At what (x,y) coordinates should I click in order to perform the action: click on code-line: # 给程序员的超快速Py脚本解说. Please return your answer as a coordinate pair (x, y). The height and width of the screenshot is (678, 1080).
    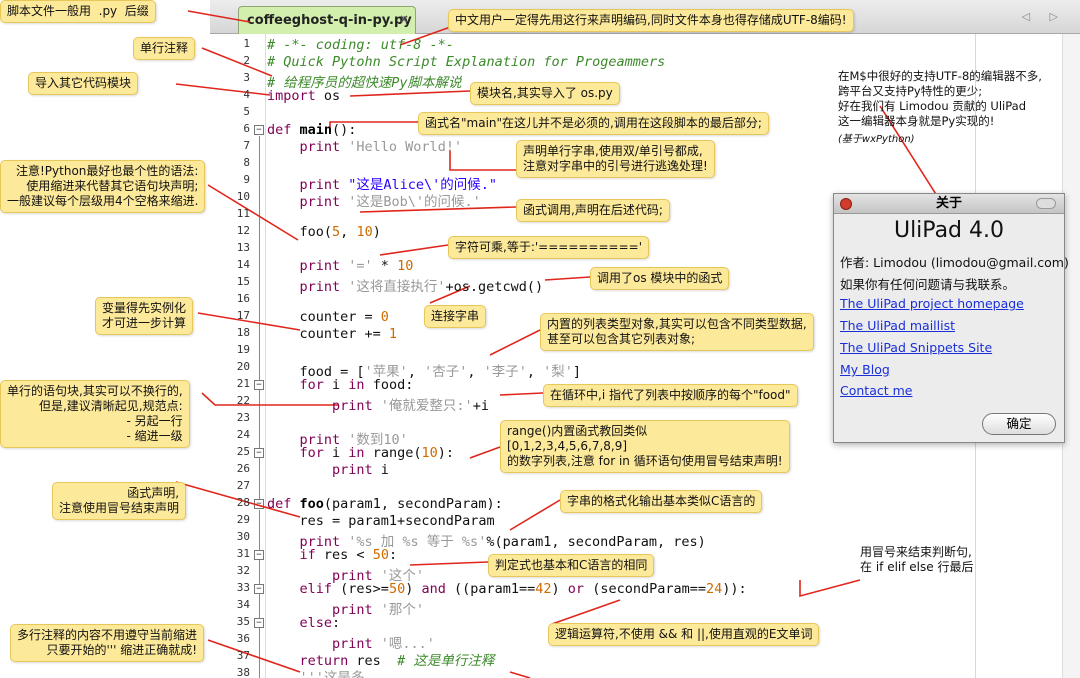
    Looking at the image, I should click on (364, 81).